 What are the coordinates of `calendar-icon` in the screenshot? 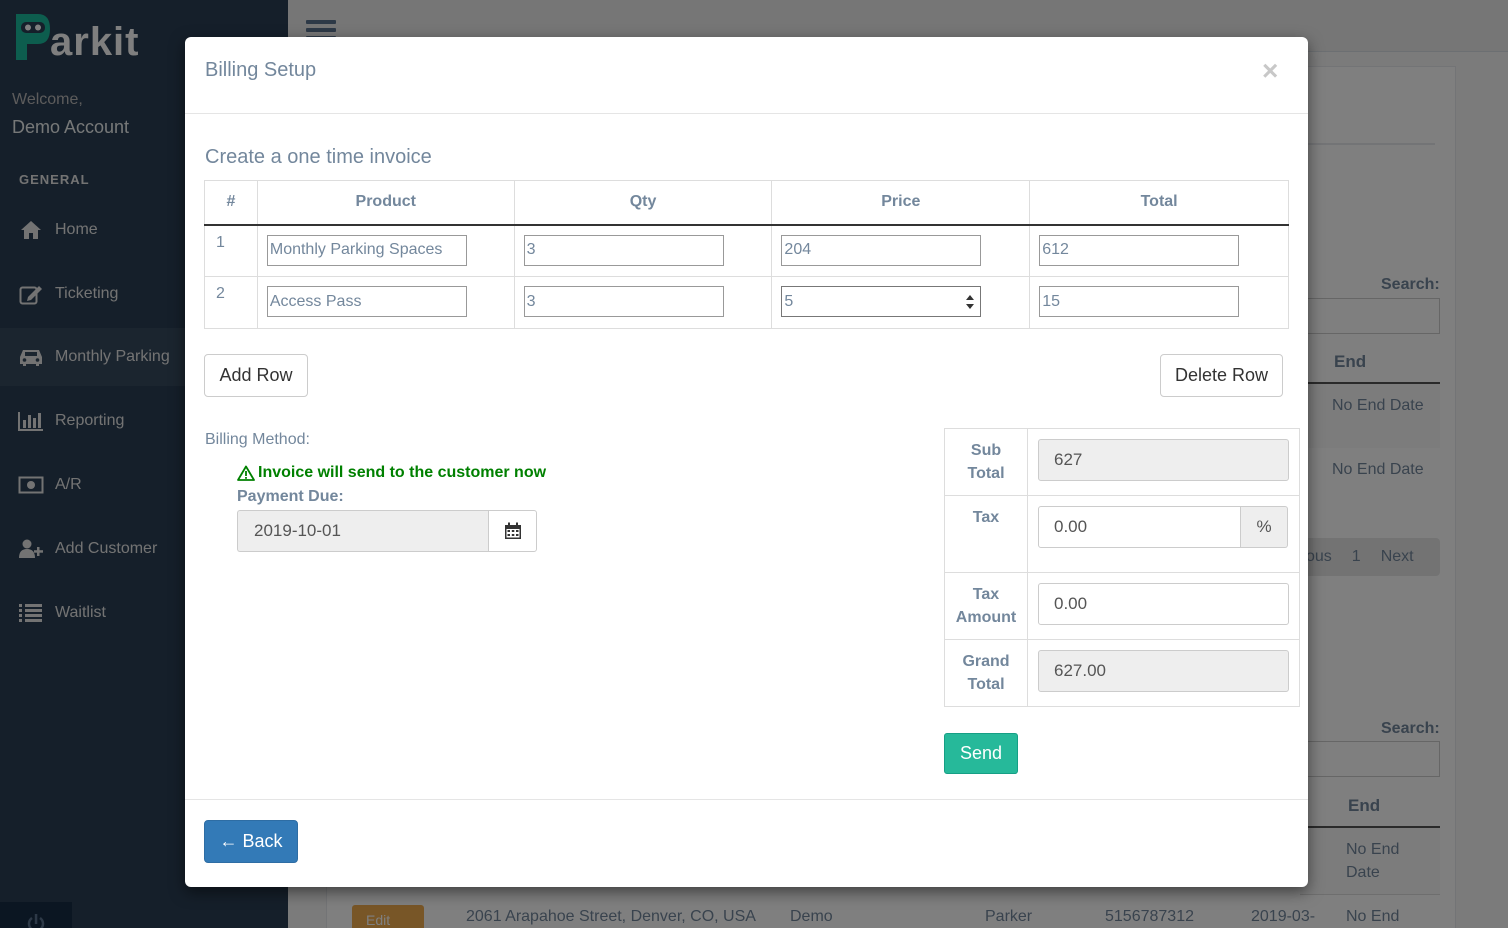 It's located at (512, 530).